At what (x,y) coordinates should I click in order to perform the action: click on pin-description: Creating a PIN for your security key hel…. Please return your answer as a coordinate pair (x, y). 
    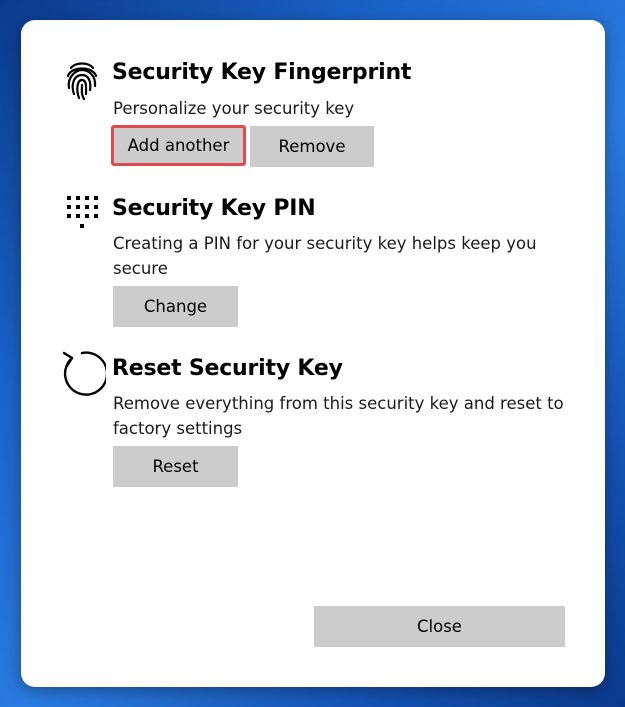
    Looking at the image, I should click on (325, 256).